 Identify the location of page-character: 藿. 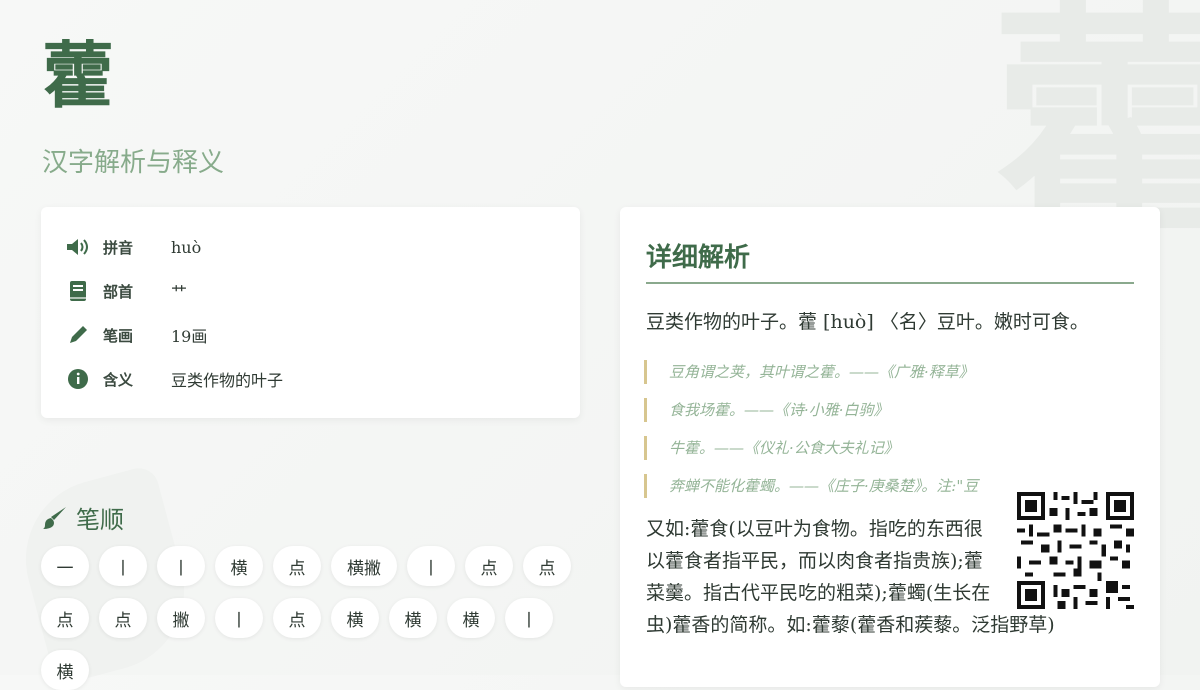
(78, 75).